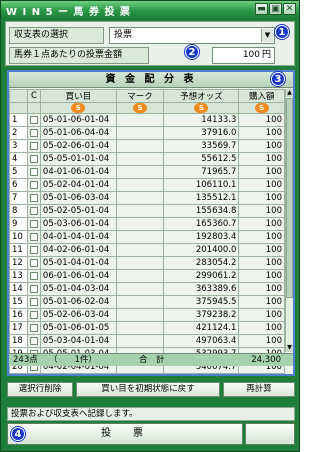 The height and width of the screenshot is (452, 320). What do you see at coordinates (192, 35) in the screenshot?
I see `type-select: 投票 ▼` at bounding box center [192, 35].